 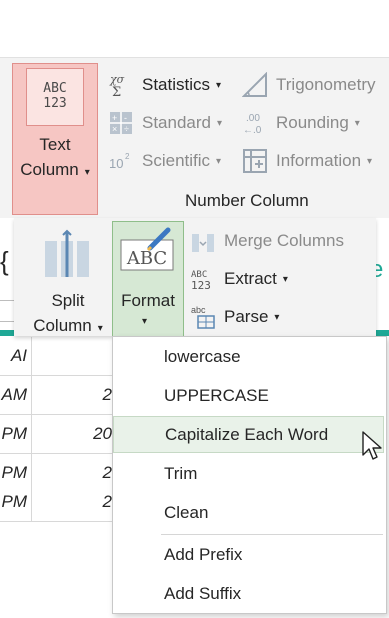 What do you see at coordinates (68, 300) in the screenshot?
I see `split-column-label-line1: Split` at bounding box center [68, 300].